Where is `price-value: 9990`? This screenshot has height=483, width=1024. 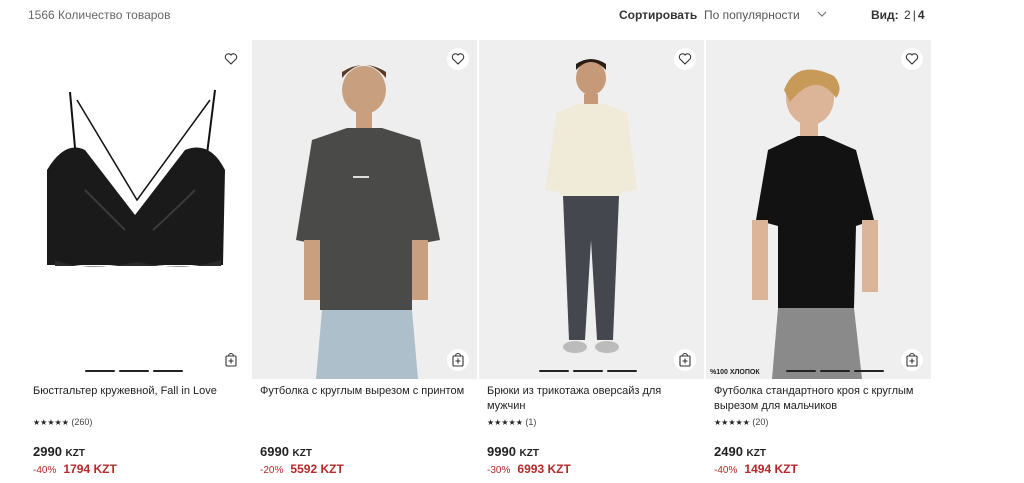 price-value: 9990 is located at coordinates (501, 451).